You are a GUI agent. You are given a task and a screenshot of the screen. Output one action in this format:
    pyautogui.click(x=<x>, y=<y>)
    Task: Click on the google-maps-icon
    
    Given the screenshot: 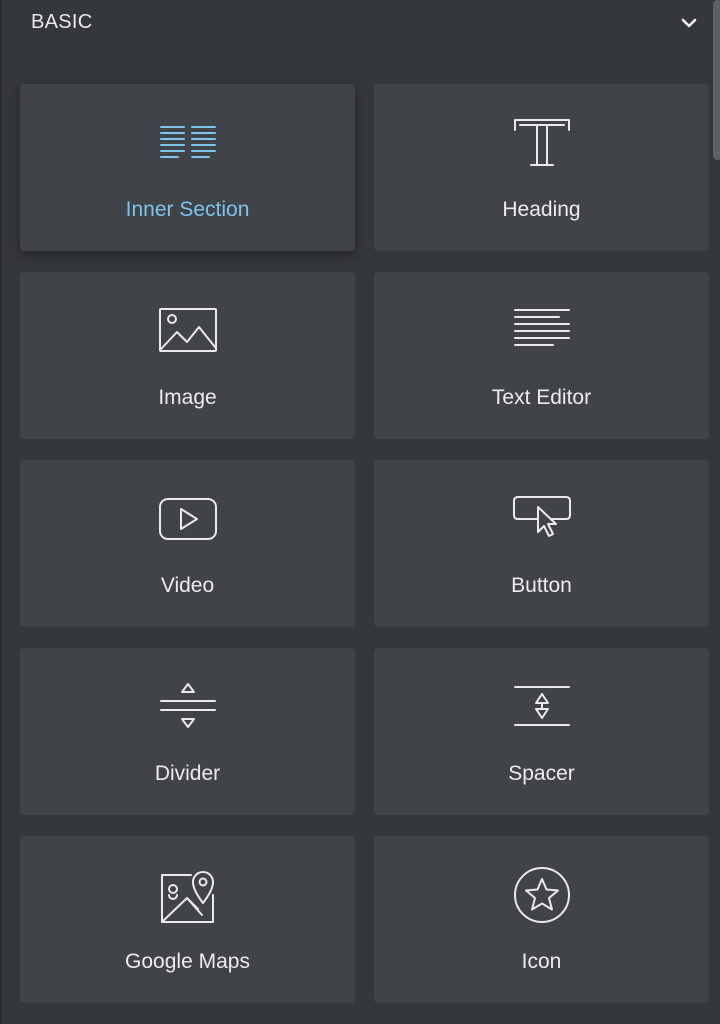 What is the action you would take?
    pyautogui.click(x=188, y=895)
    